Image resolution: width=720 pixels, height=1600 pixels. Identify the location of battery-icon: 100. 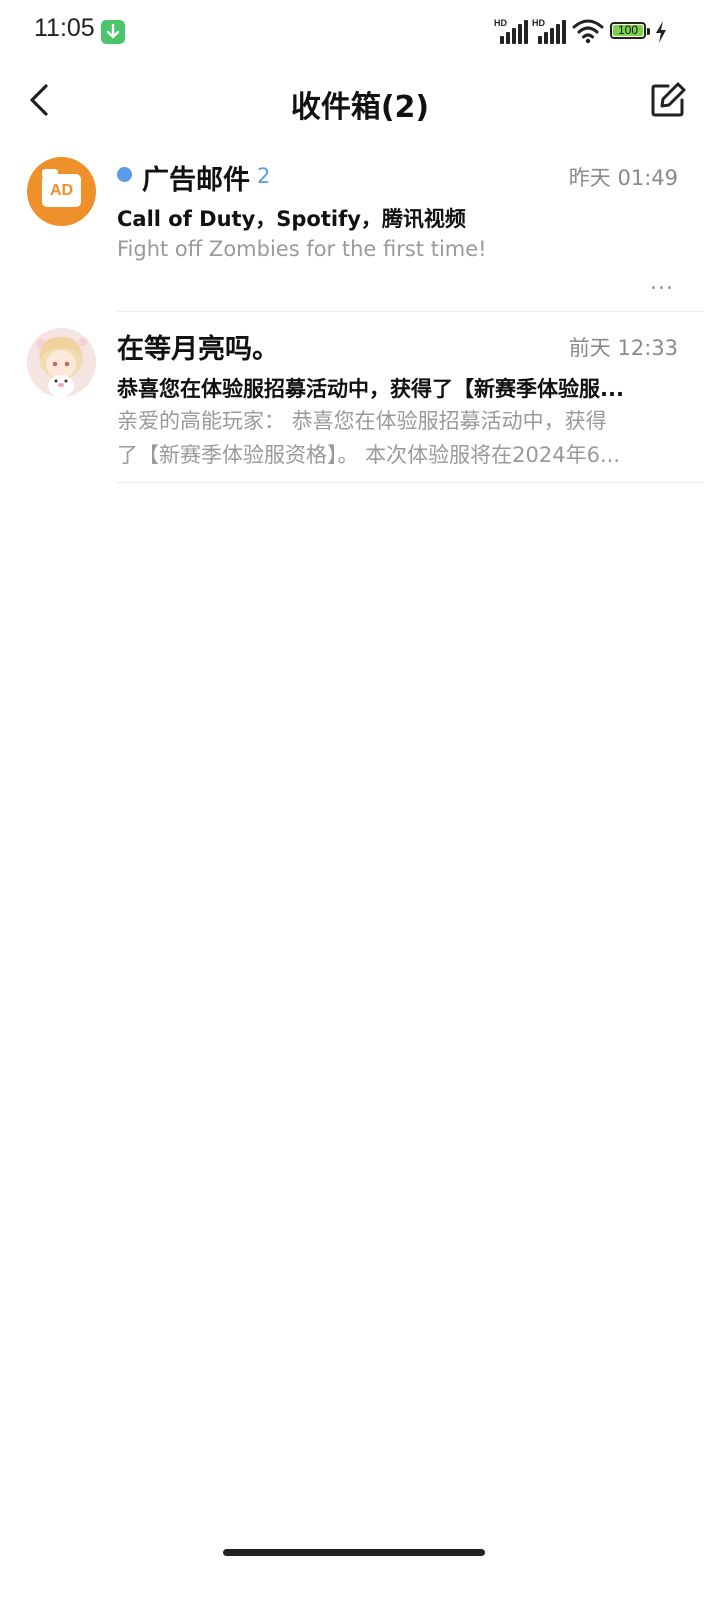
(628, 30).